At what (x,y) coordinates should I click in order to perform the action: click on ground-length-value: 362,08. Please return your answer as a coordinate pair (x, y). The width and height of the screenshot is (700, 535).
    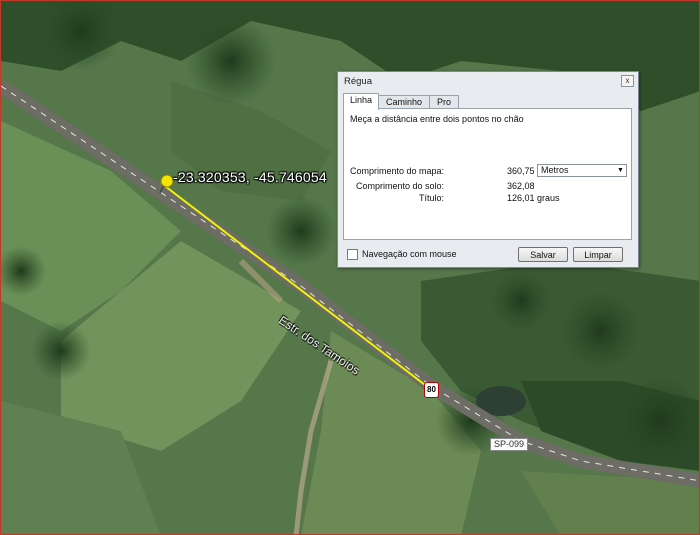
    Looking at the image, I should click on (521, 186).